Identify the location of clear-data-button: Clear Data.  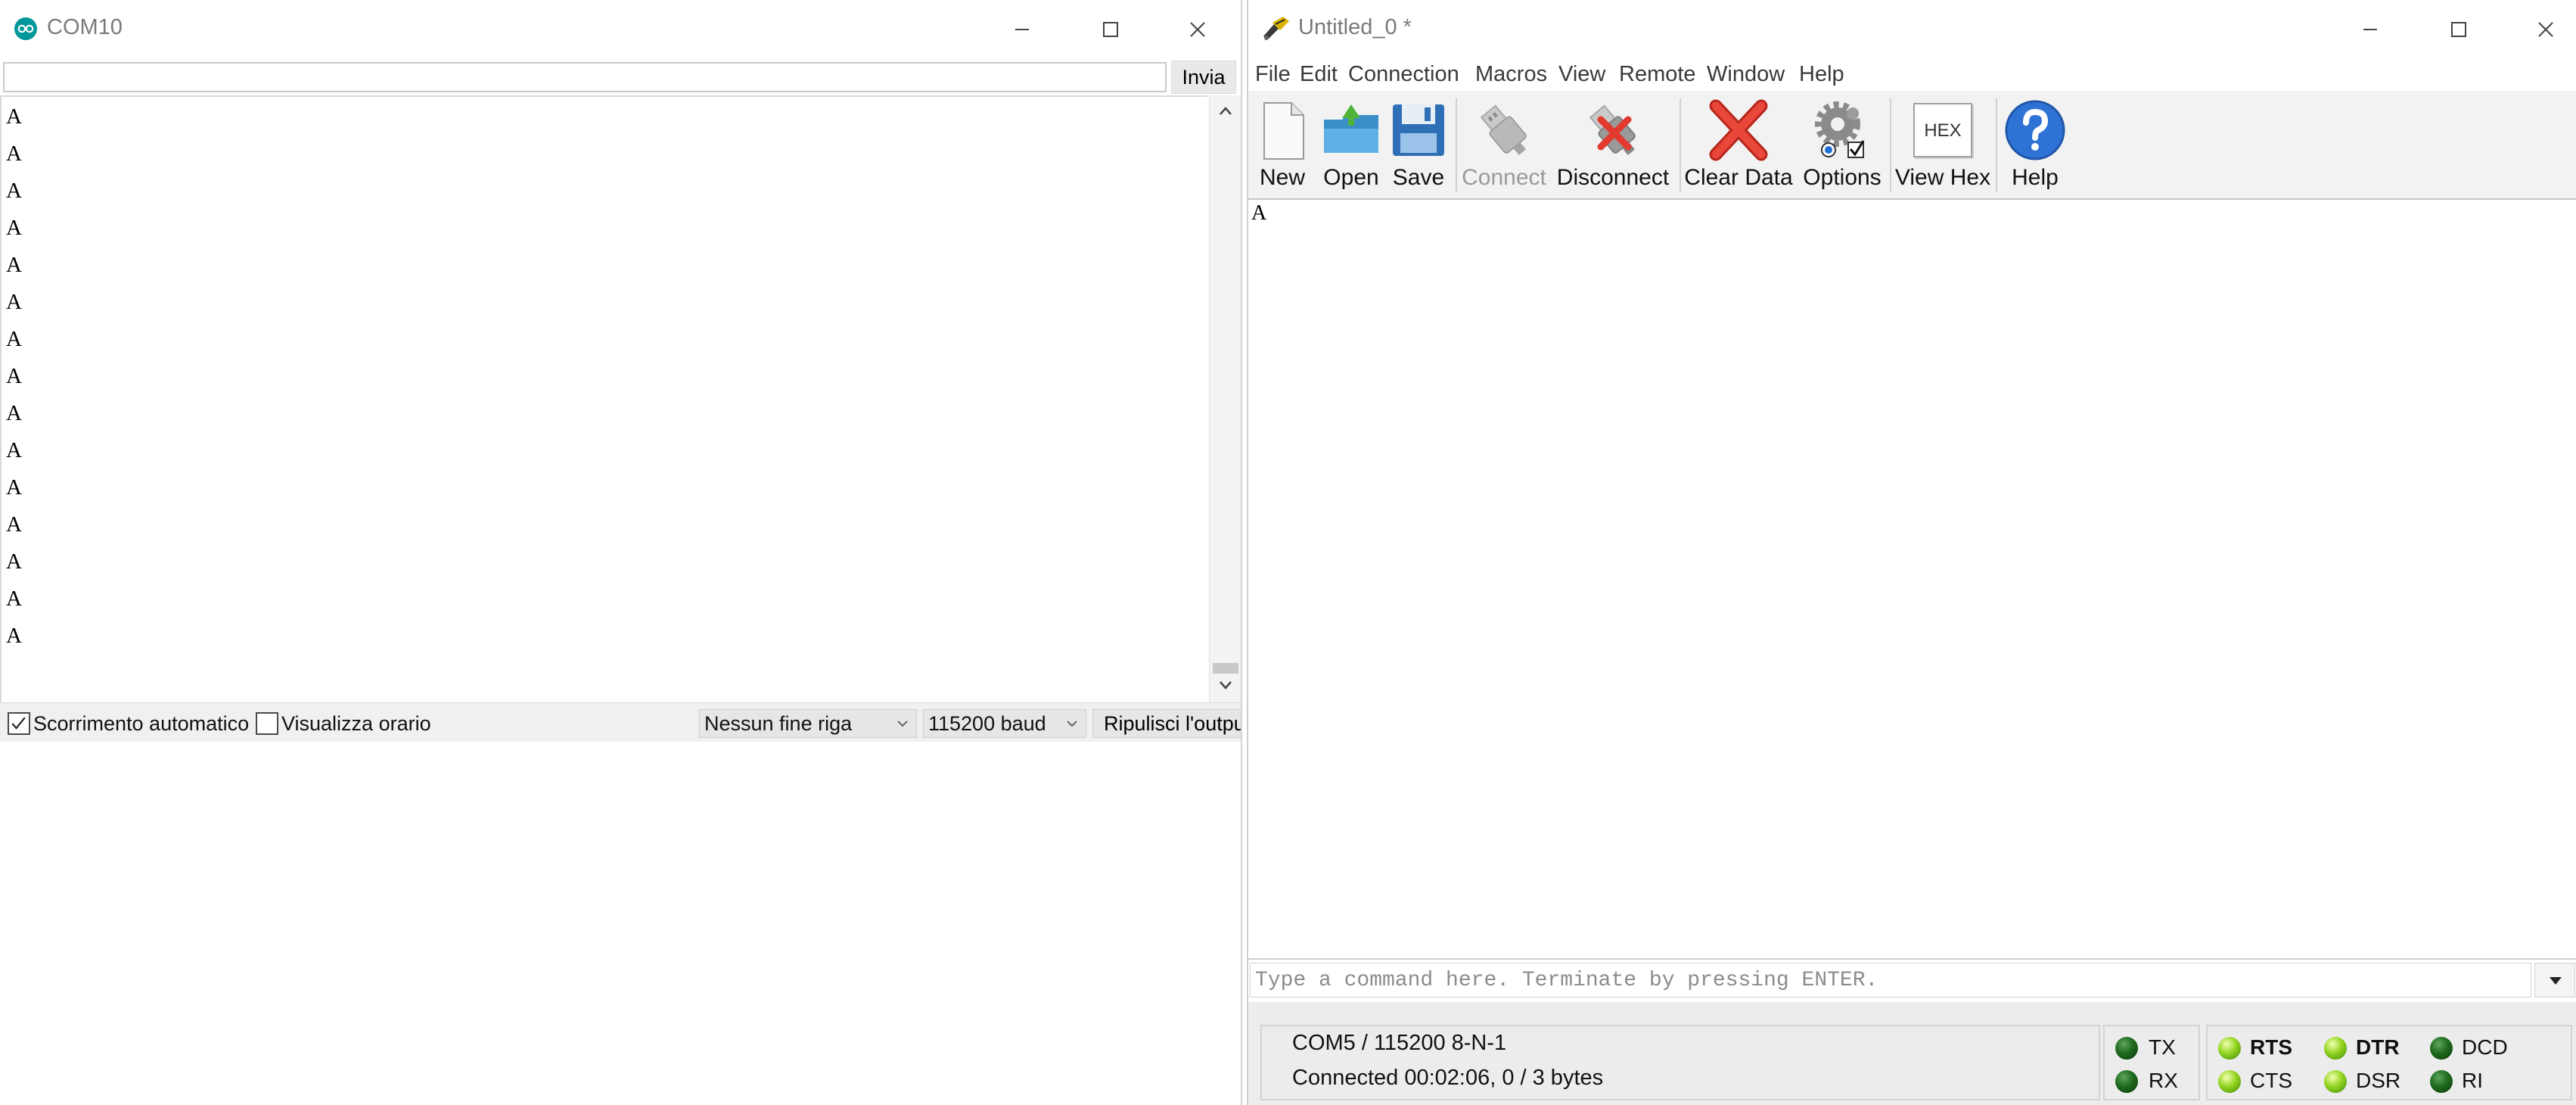
(1738, 146).